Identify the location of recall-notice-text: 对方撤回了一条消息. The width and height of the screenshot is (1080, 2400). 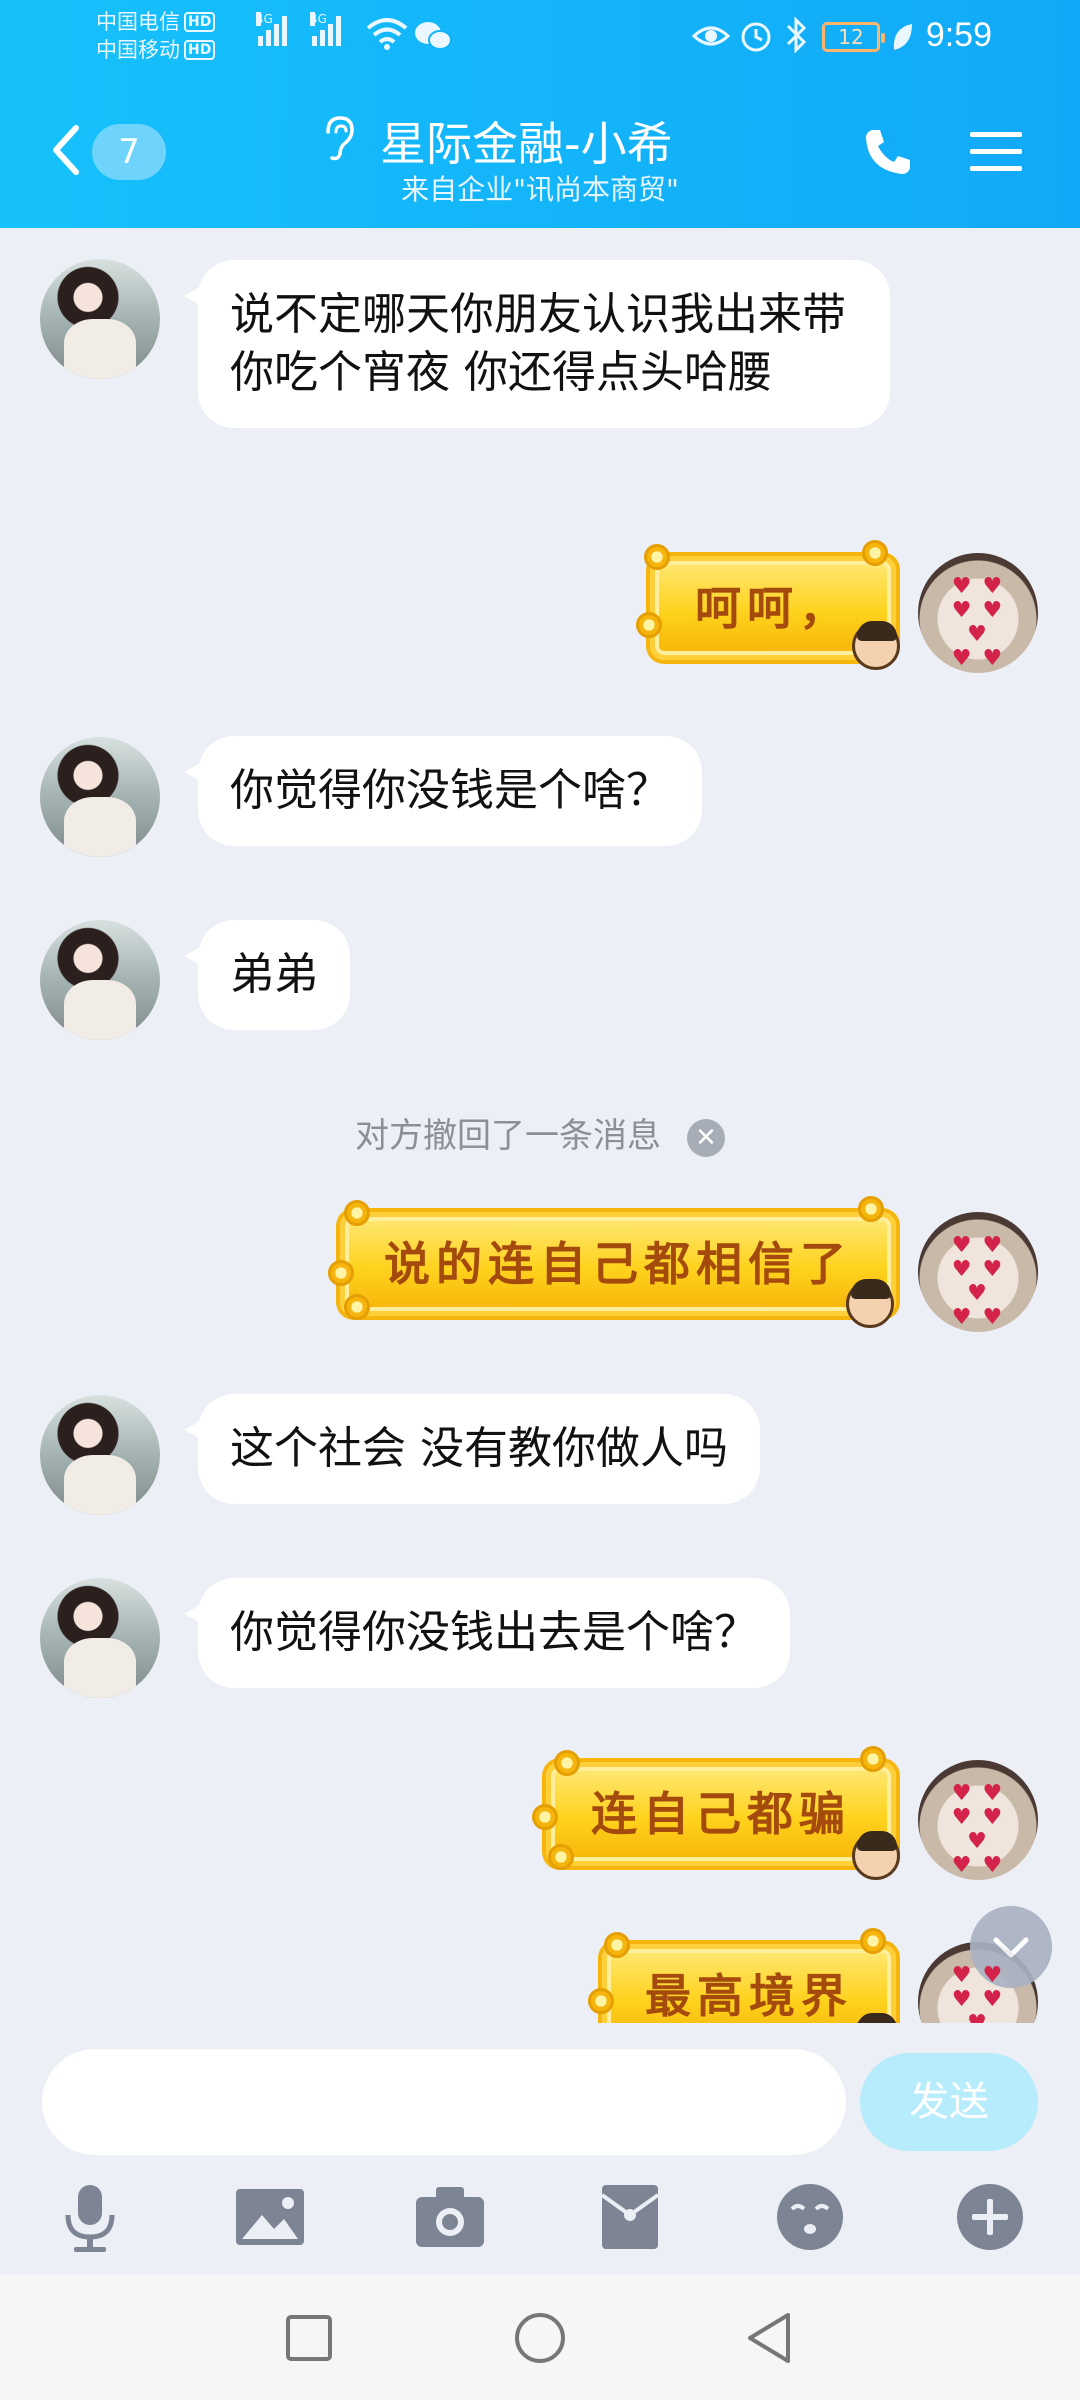
(508, 1136).